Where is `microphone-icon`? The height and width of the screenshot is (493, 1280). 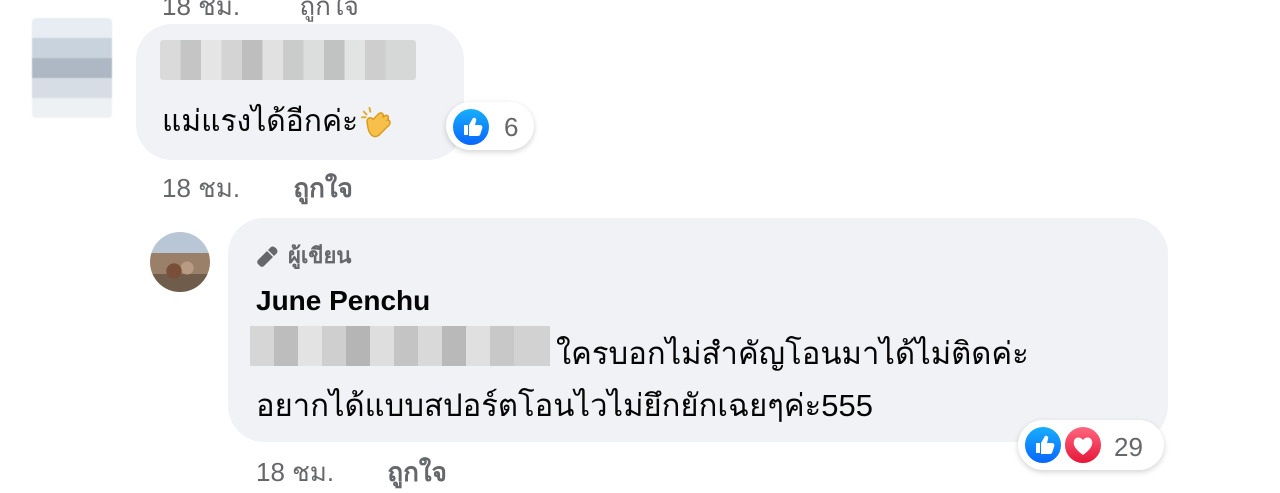 microphone-icon is located at coordinates (267, 256).